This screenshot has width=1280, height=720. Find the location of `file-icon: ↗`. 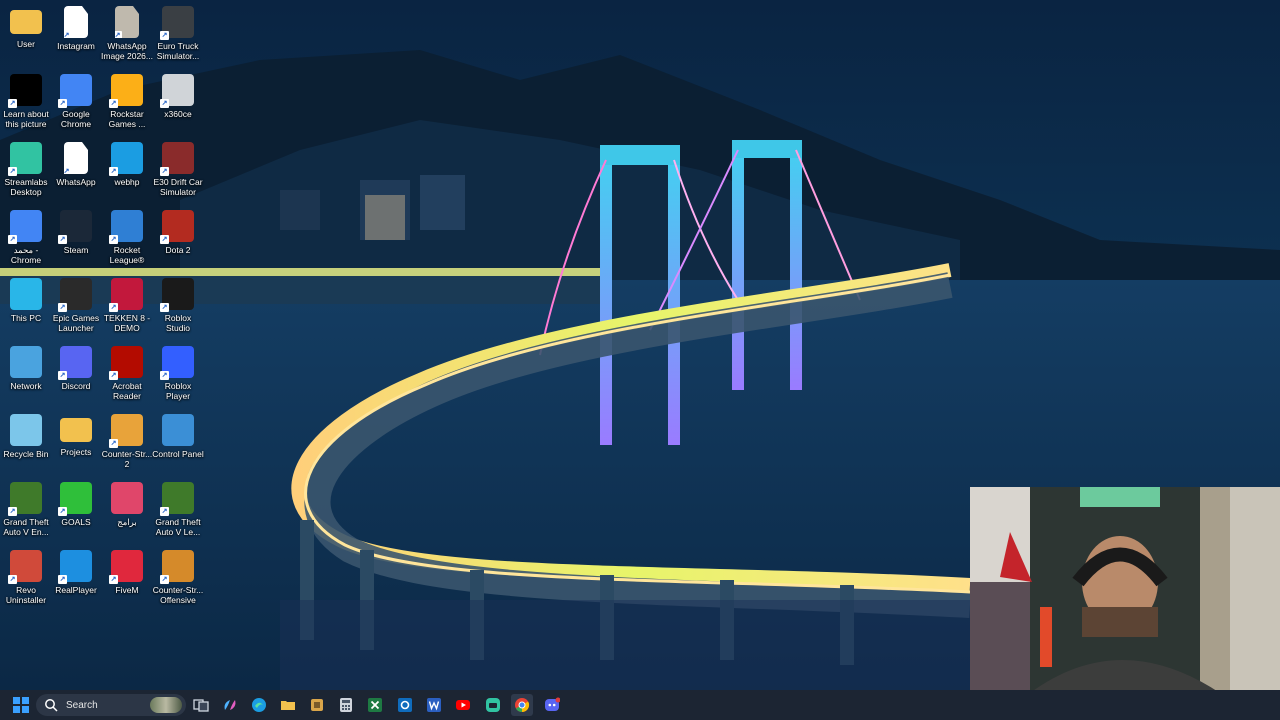

file-icon: ↗ is located at coordinates (76, 22).